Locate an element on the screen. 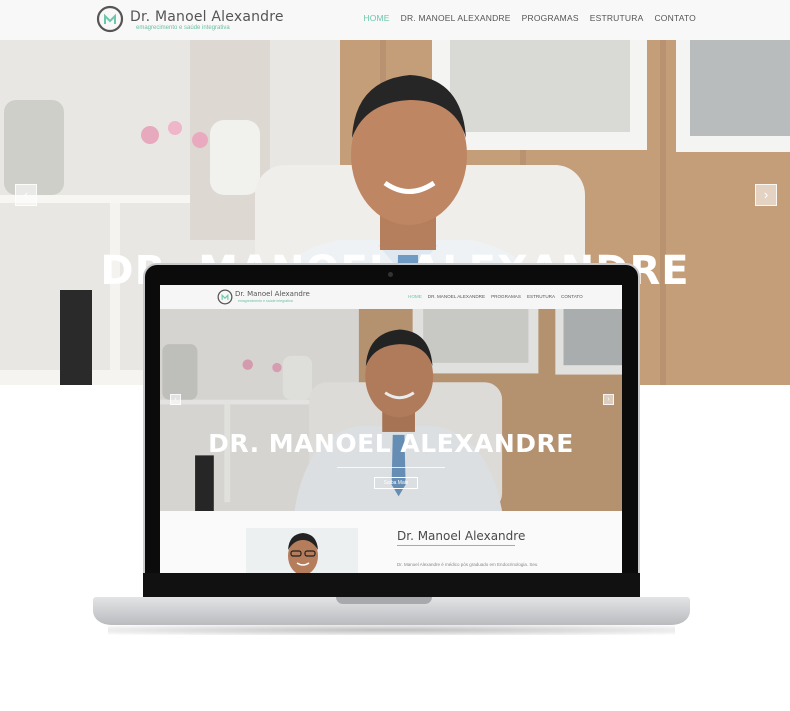 The image size is (790, 711). laptop-camera is located at coordinates (390, 274).